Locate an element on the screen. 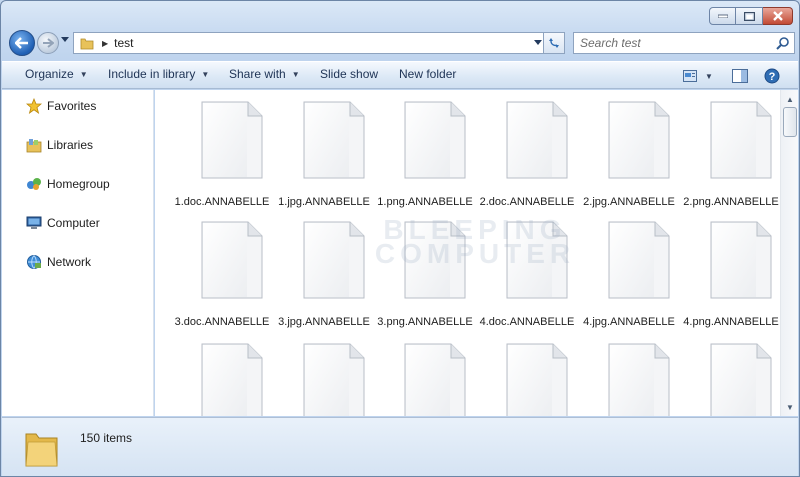 The image size is (800, 477). search-icon is located at coordinates (783, 43).